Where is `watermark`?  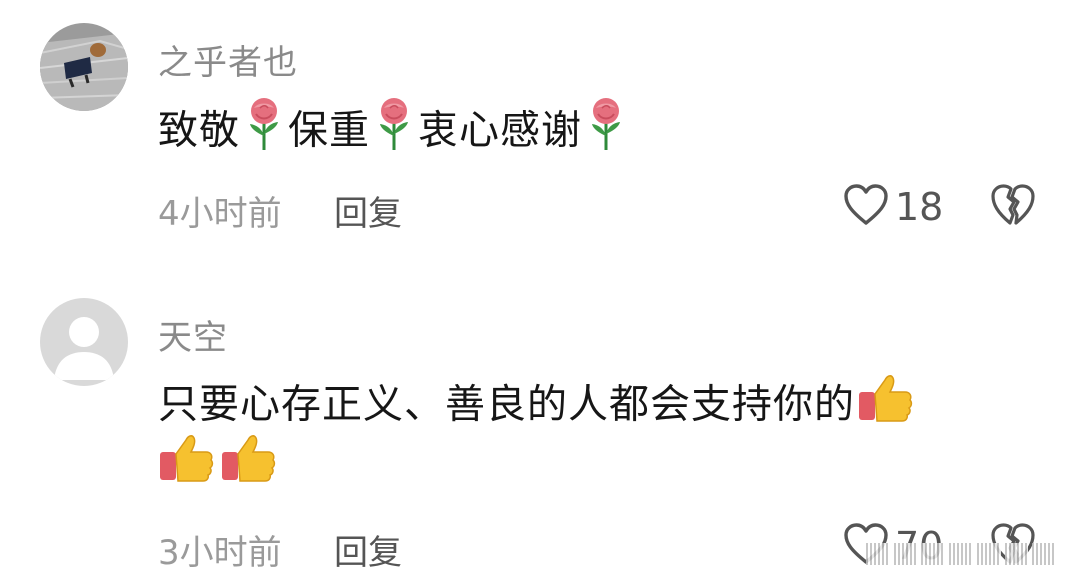
watermark is located at coordinates (961, 554).